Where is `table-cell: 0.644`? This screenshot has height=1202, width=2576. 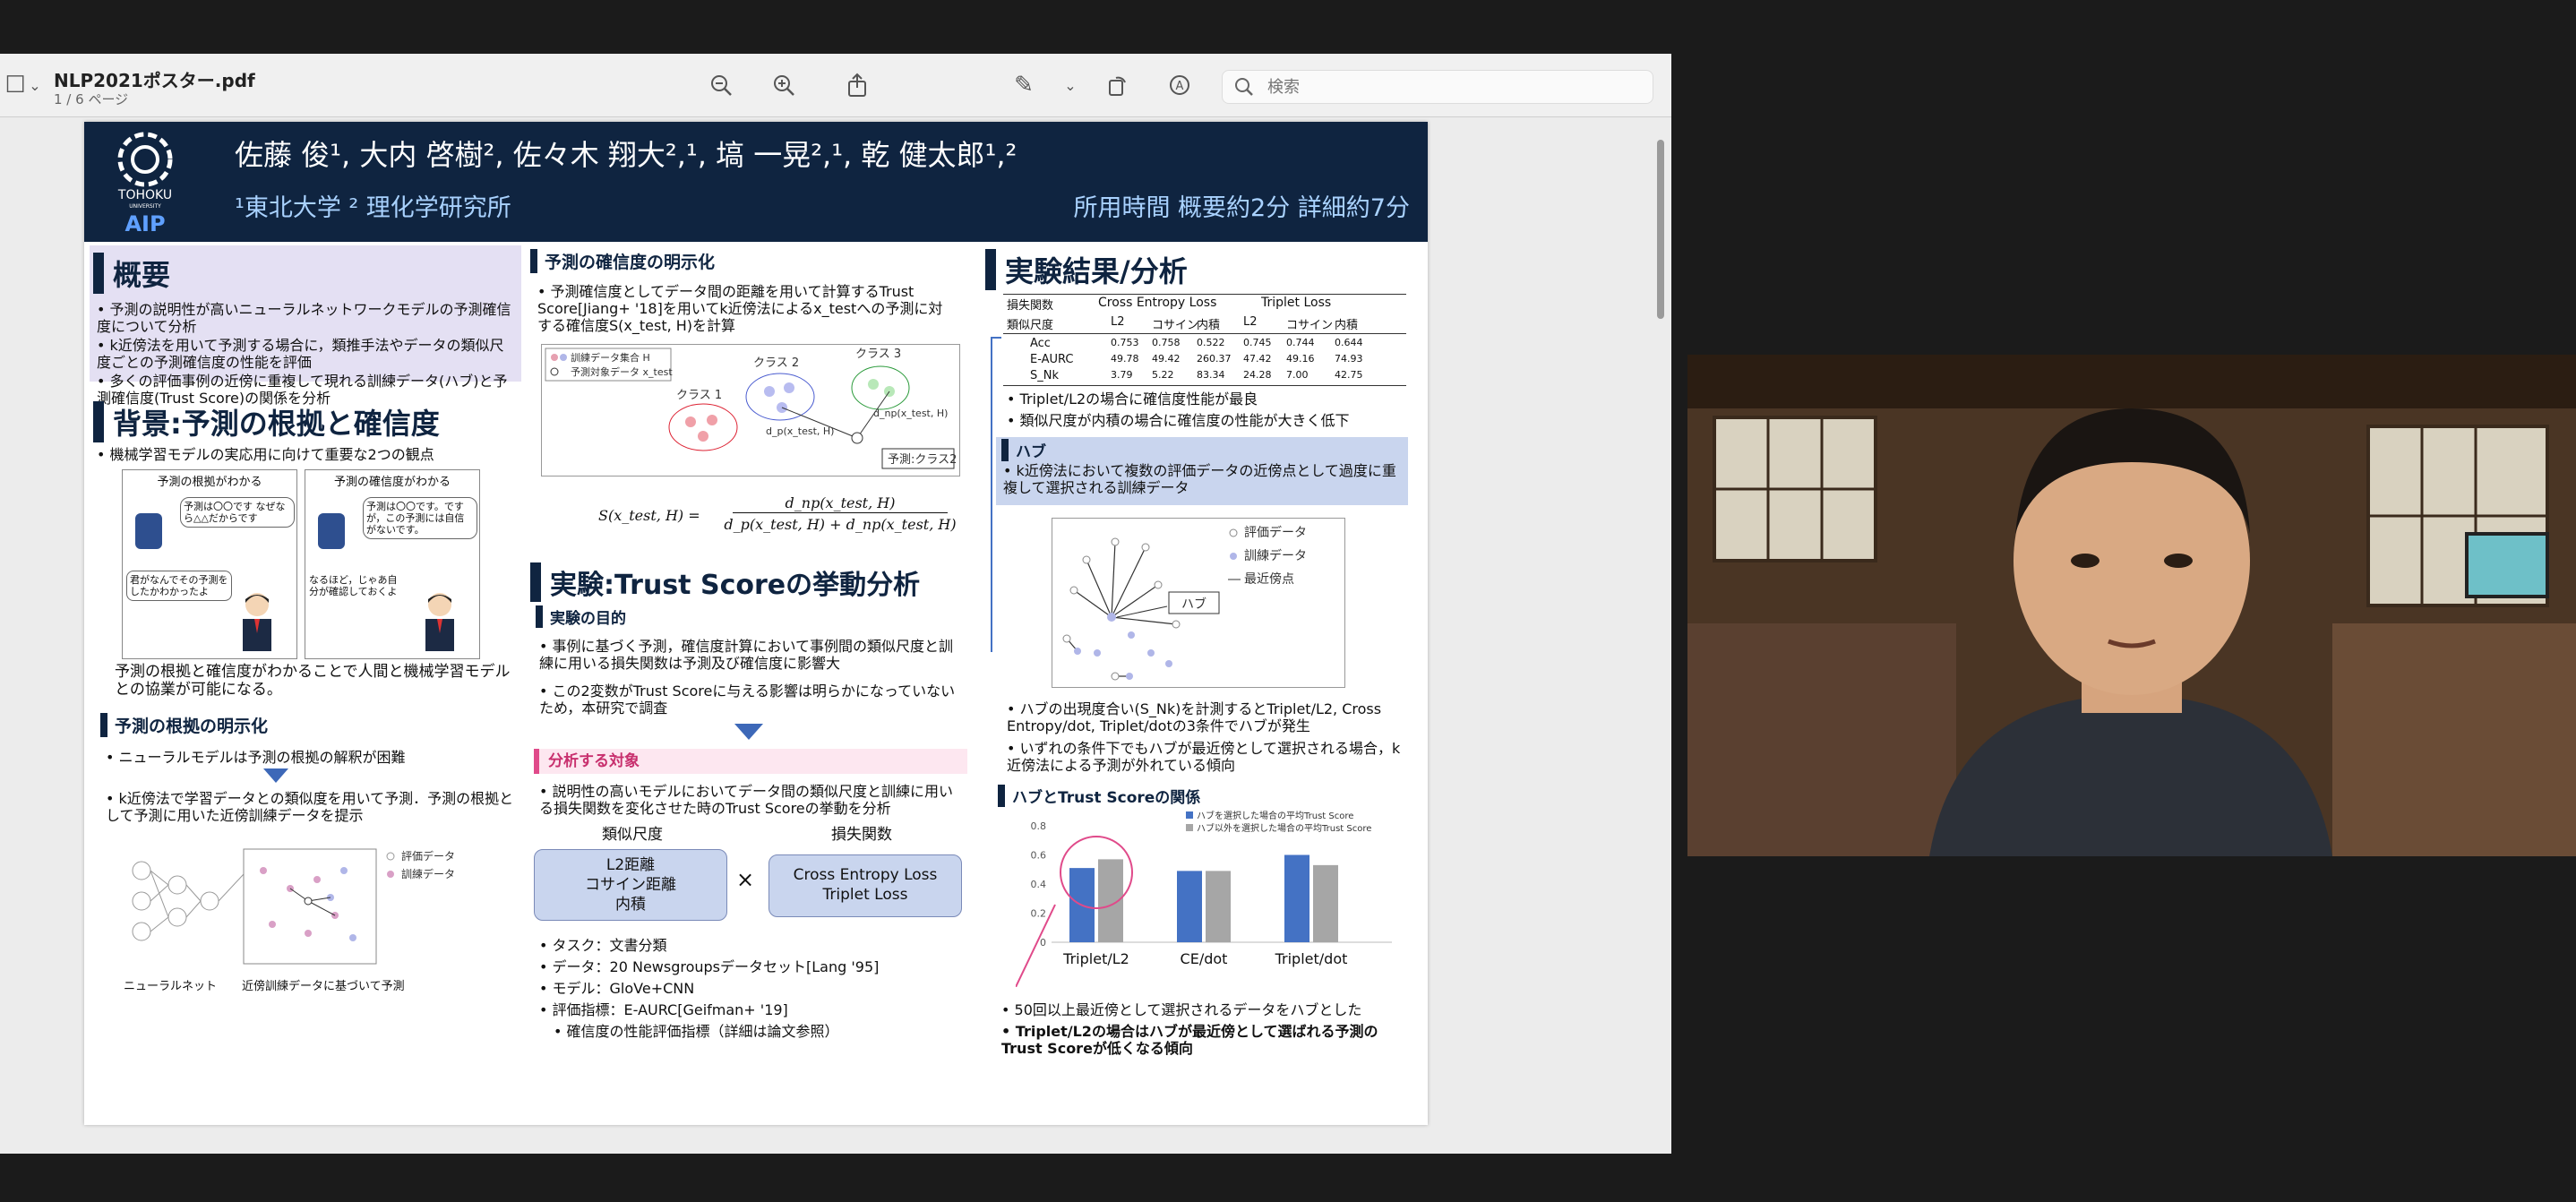
table-cell: 0.644 is located at coordinates (1349, 342).